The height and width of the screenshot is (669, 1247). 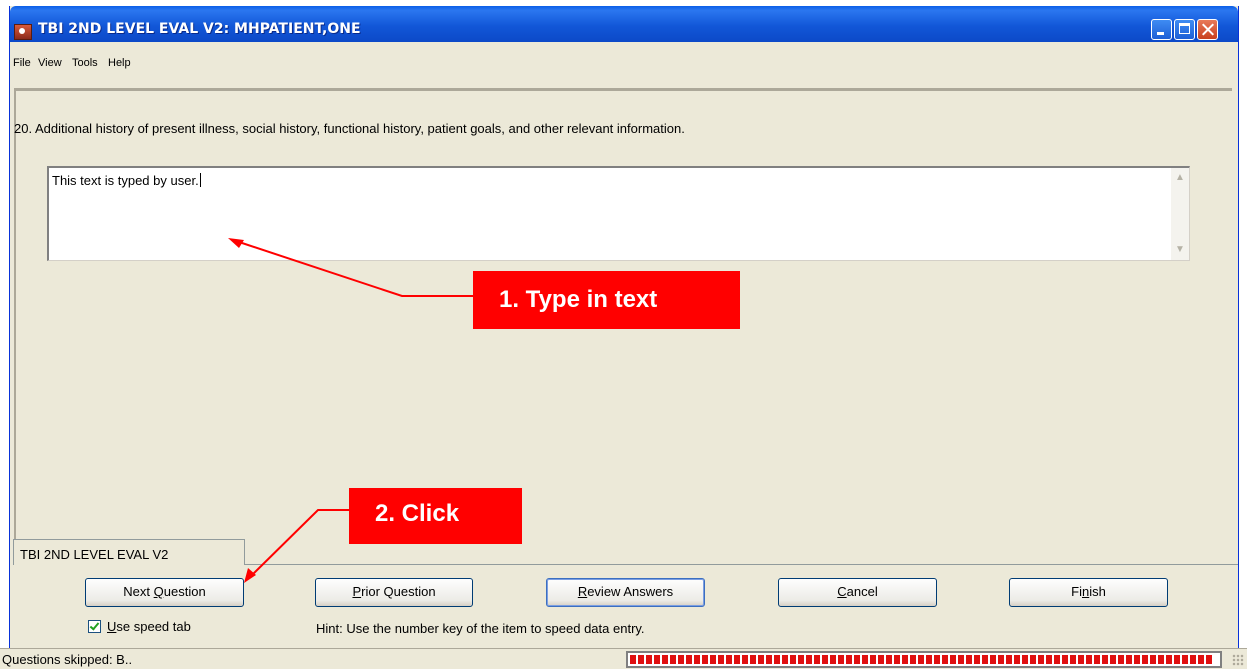 What do you see at coordinates (199, 29) in the screenshot?
I see `window-title: TBI 2ND LEVEL EVAL V2: MHPATIENT,ONE` at bounding box center [199, 29].